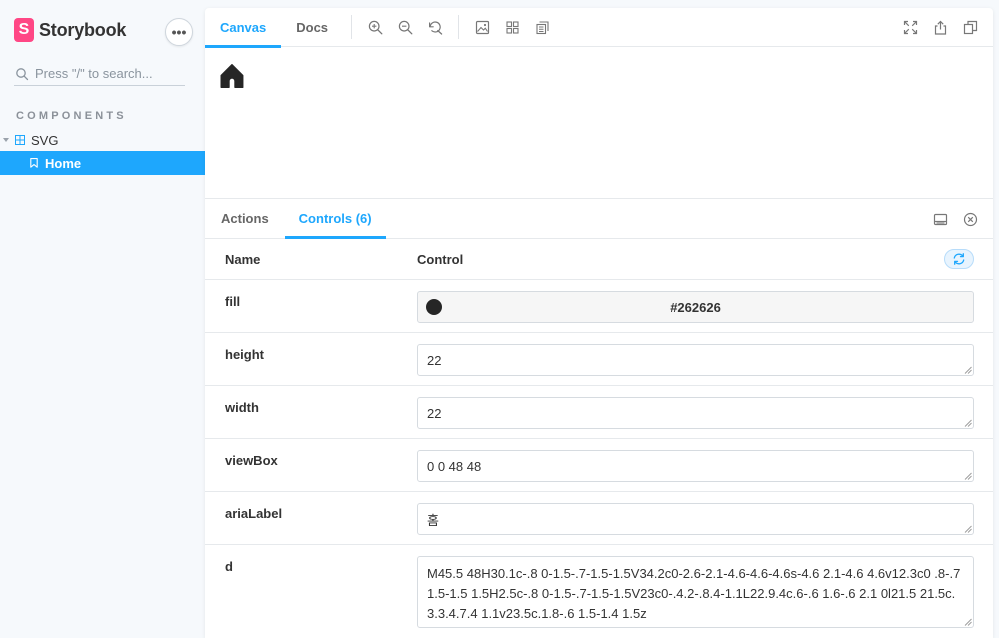 This screenshot has width=999, height=638. I want to click on background-button, so click(482, 27).